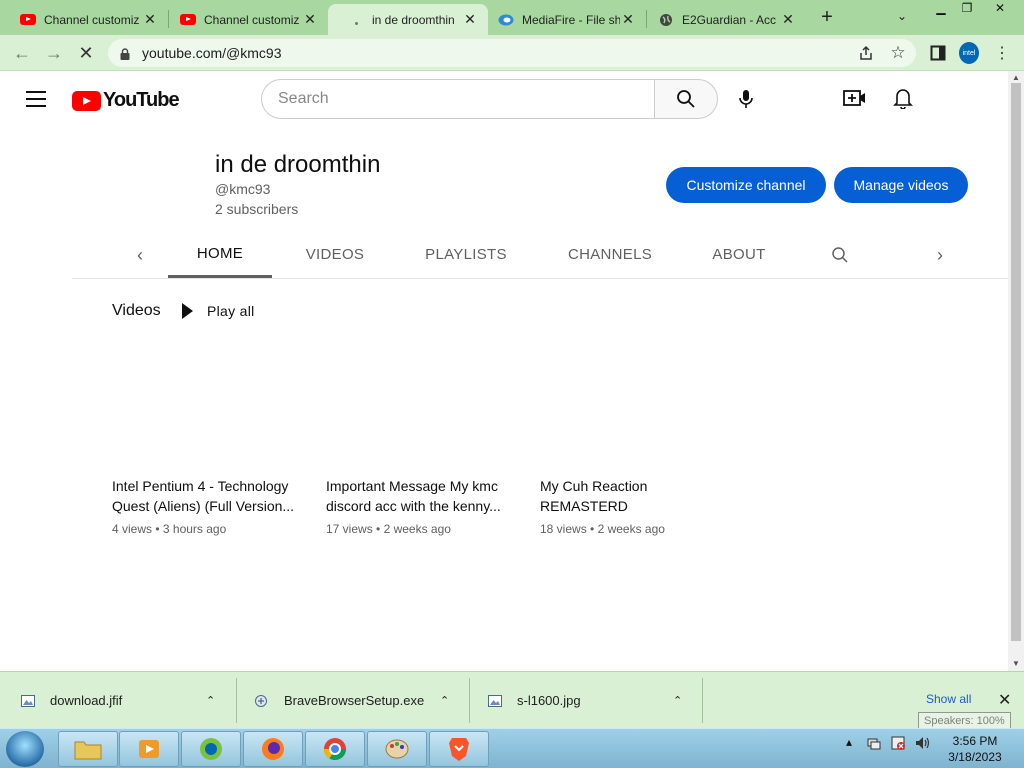 The height and width of the screenshot is (768, 1024). What do you see at coordinates (898, 744) in the screenshot?
I see `action-center-warning-icon` at bounding box center [898, 744].